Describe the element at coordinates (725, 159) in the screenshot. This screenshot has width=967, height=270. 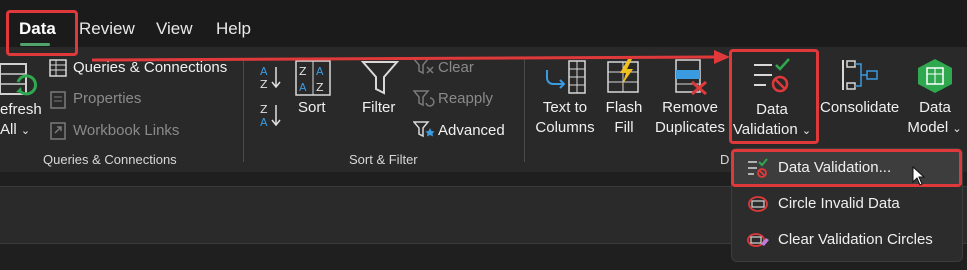
I see `group-title-data-tools: D` at that location.